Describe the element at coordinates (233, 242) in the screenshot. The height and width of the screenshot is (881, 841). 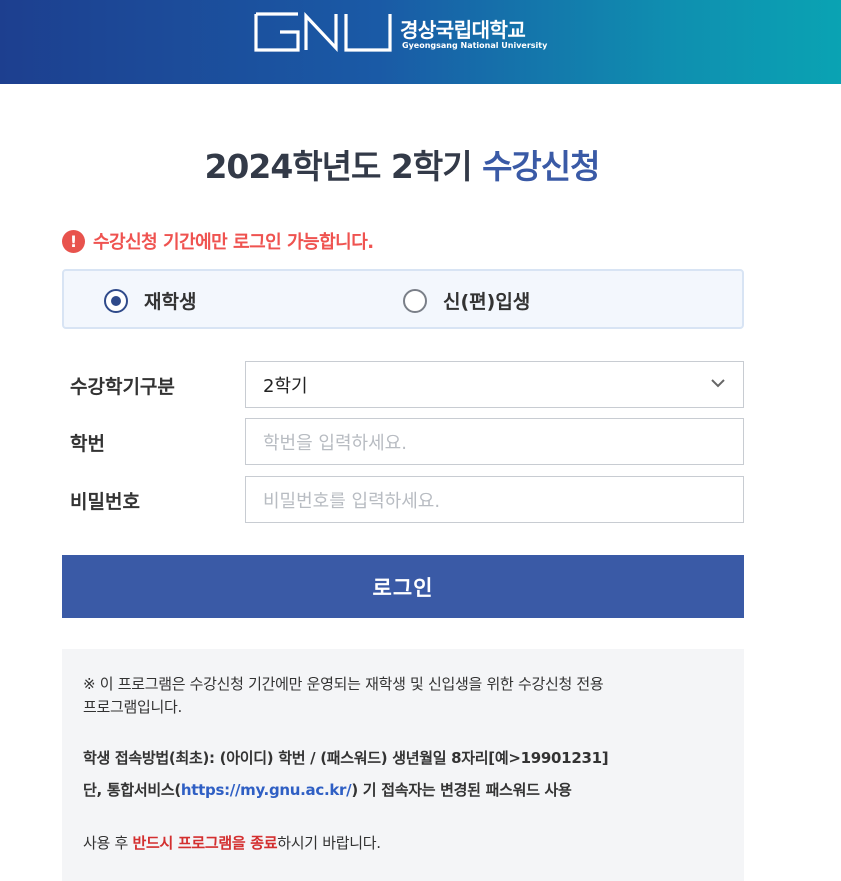
I see `notice-text: 수강신청 기간에만 로그인 가능합니다.` at that location.